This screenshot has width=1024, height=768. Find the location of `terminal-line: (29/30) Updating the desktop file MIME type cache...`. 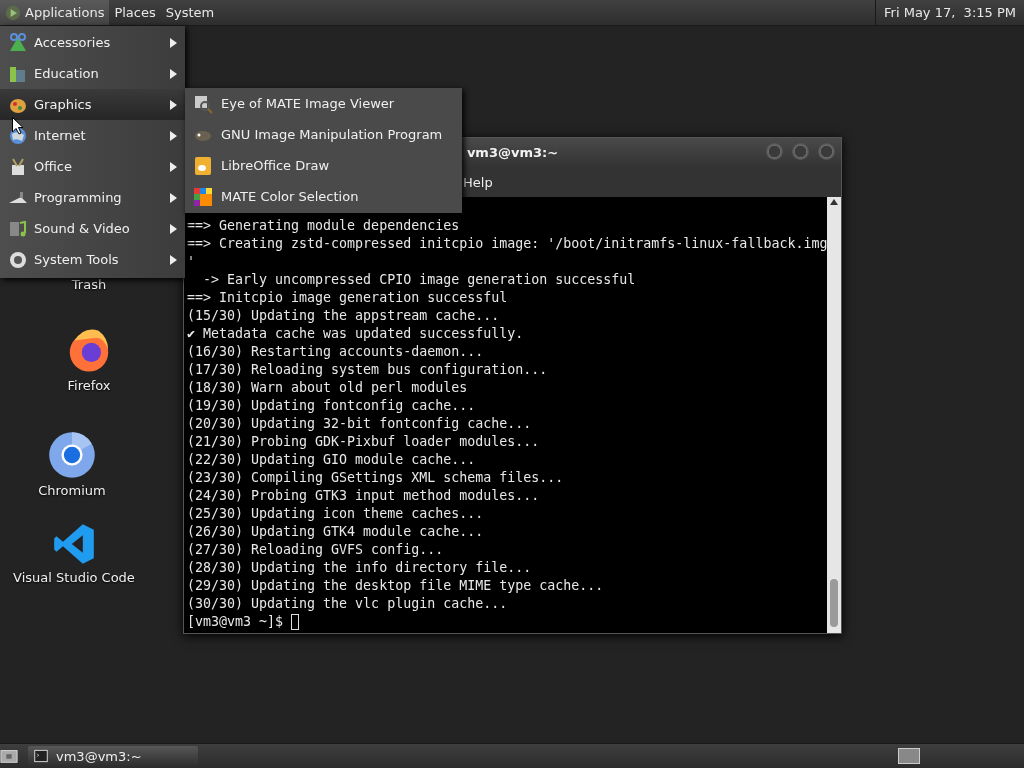

terminal-line: (29/30) Updating the desktop file MIME type cache... is located at coordinates (396, 586).